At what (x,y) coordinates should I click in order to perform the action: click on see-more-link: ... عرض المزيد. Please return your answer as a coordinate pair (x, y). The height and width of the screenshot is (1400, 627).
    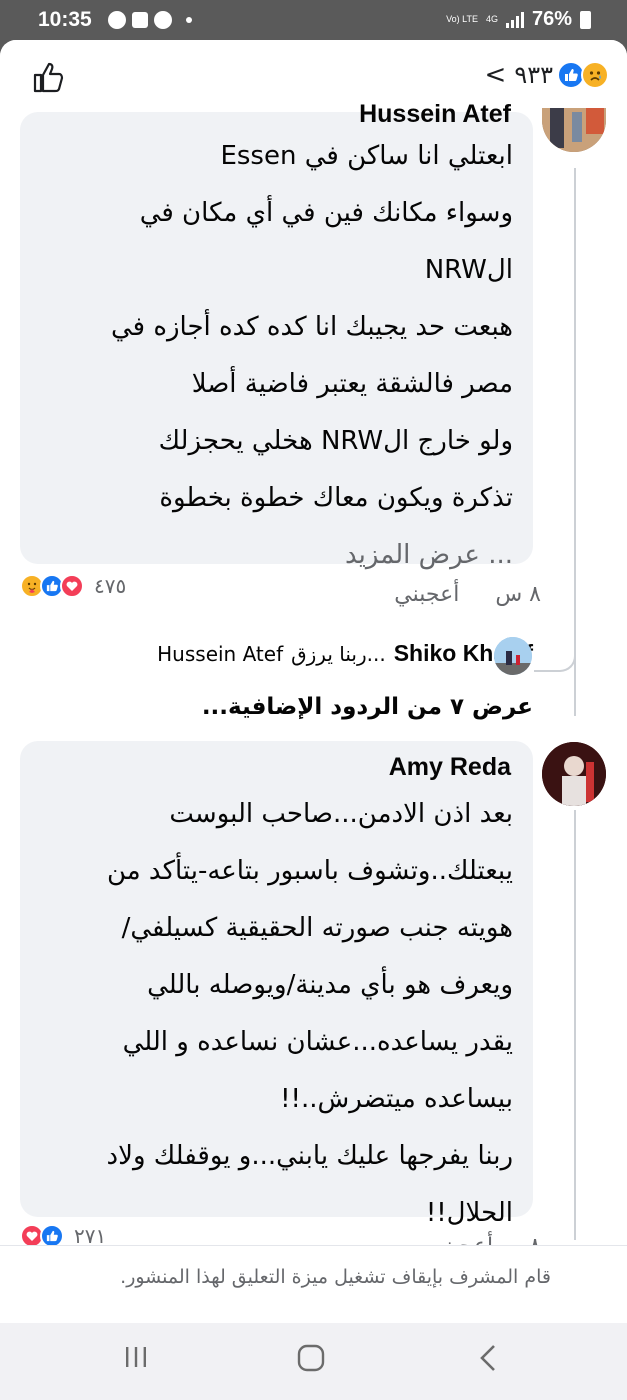
    Looking at the image, I should click on (312, 555).